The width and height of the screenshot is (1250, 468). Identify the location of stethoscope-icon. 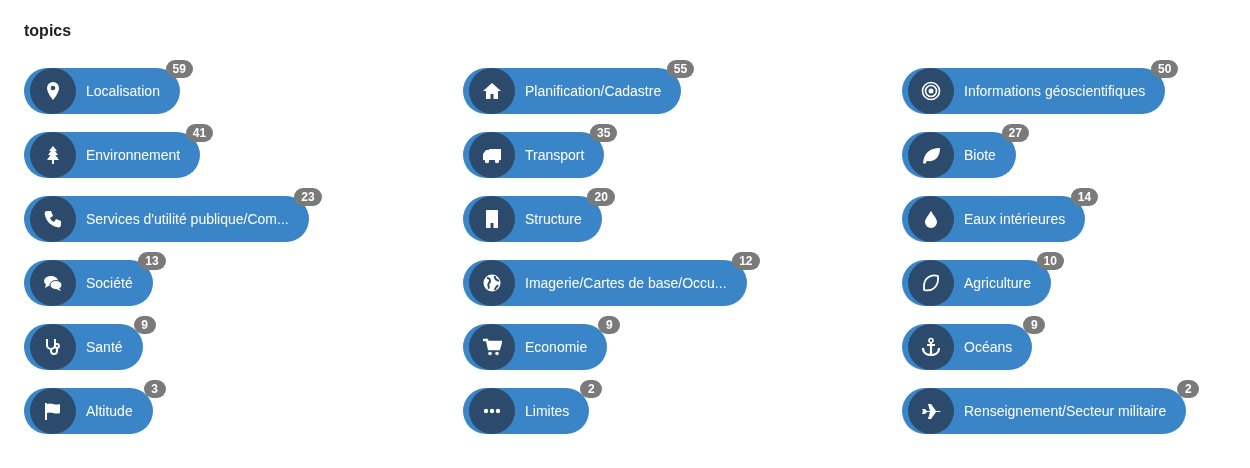
(53, 347).